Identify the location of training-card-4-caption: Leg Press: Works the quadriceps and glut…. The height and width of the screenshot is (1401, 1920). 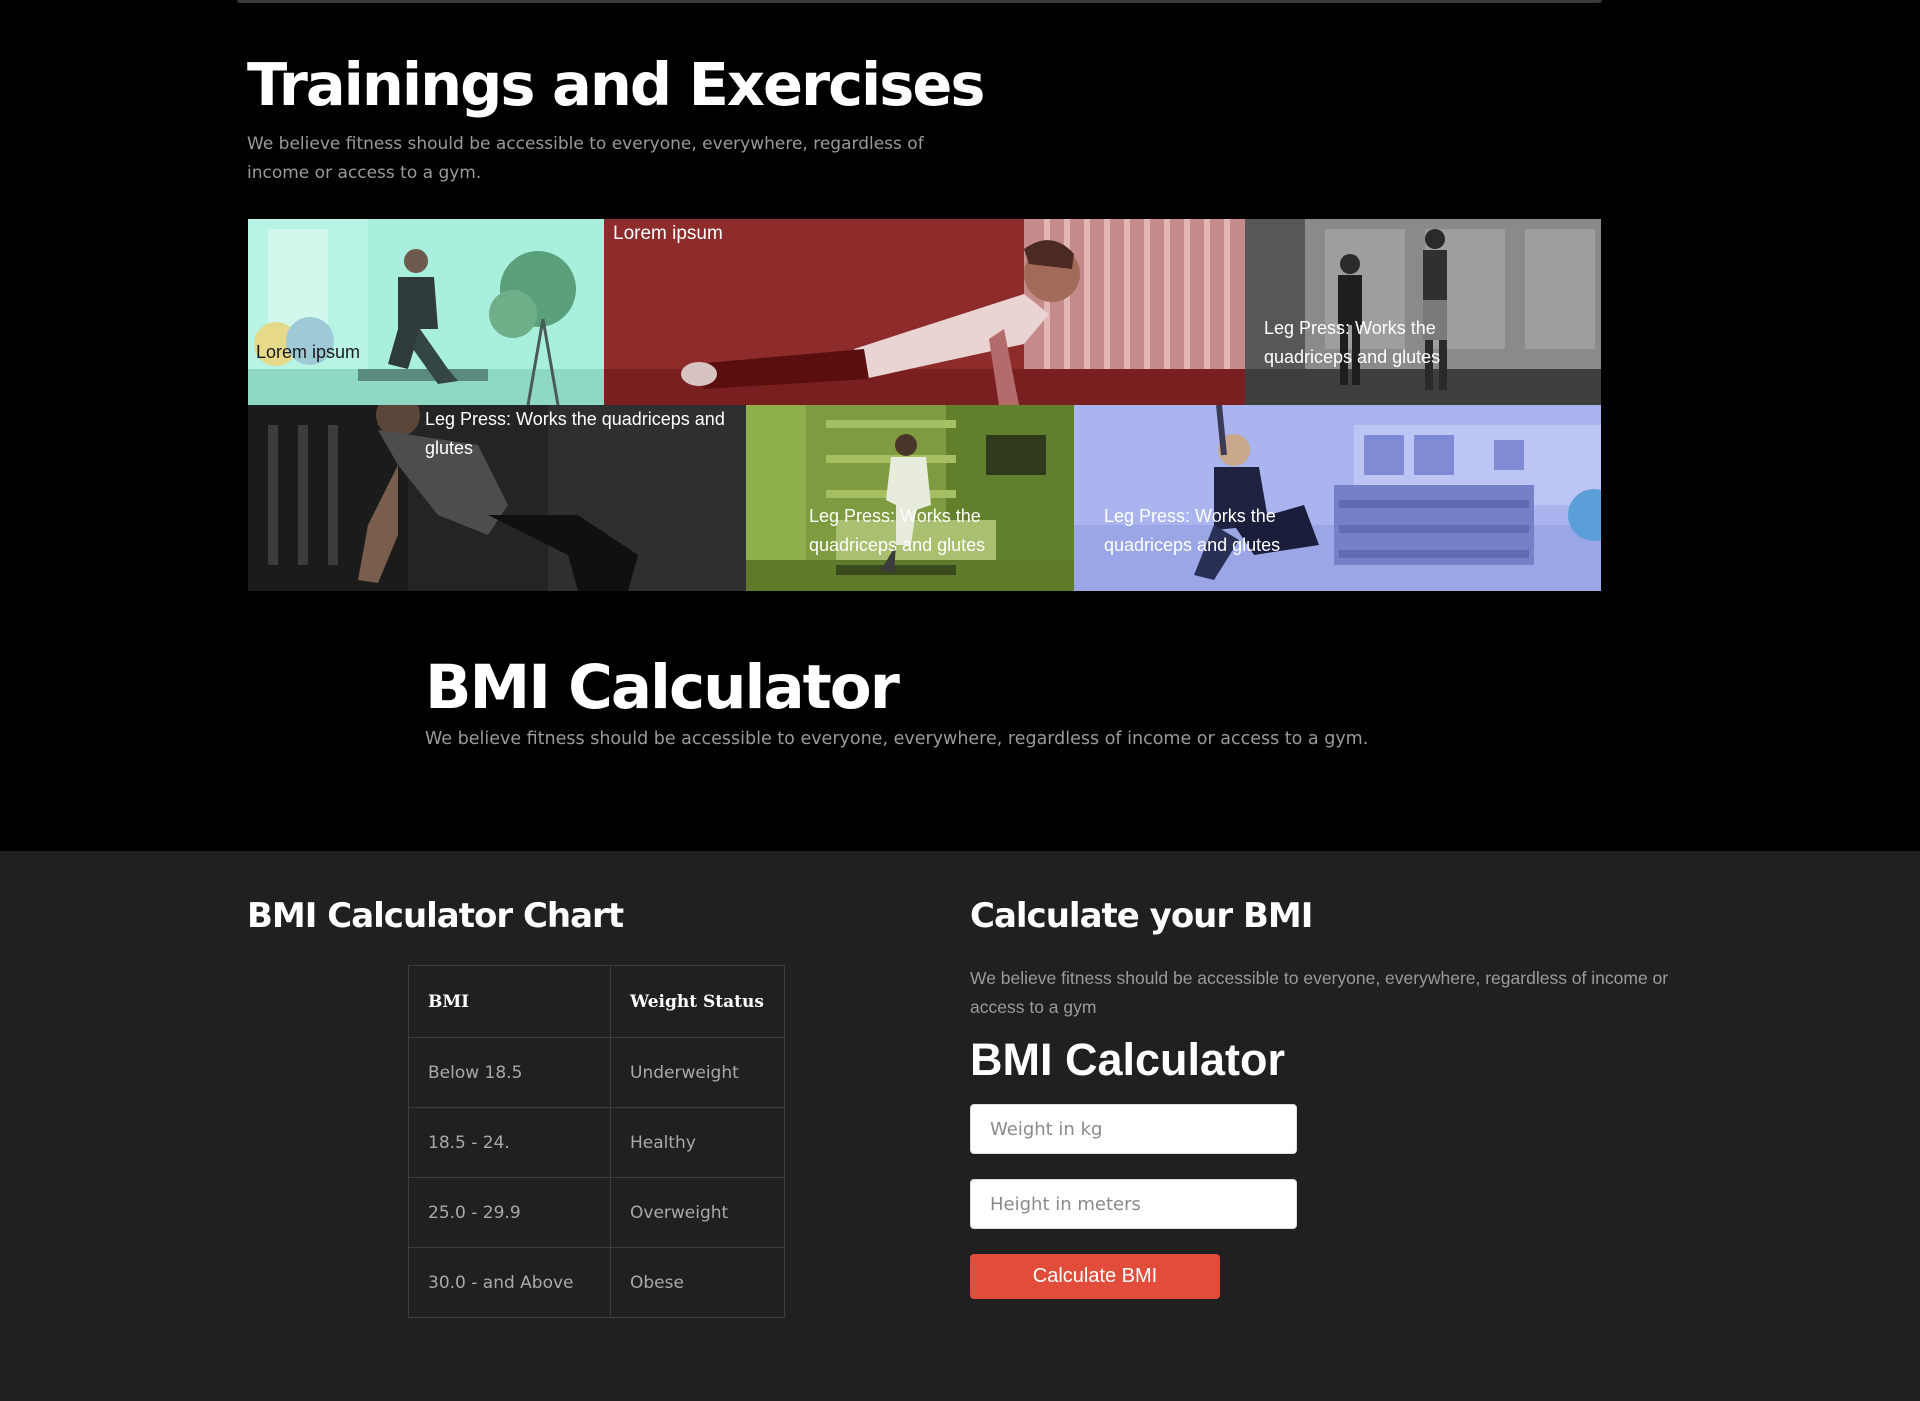
(575, 433).